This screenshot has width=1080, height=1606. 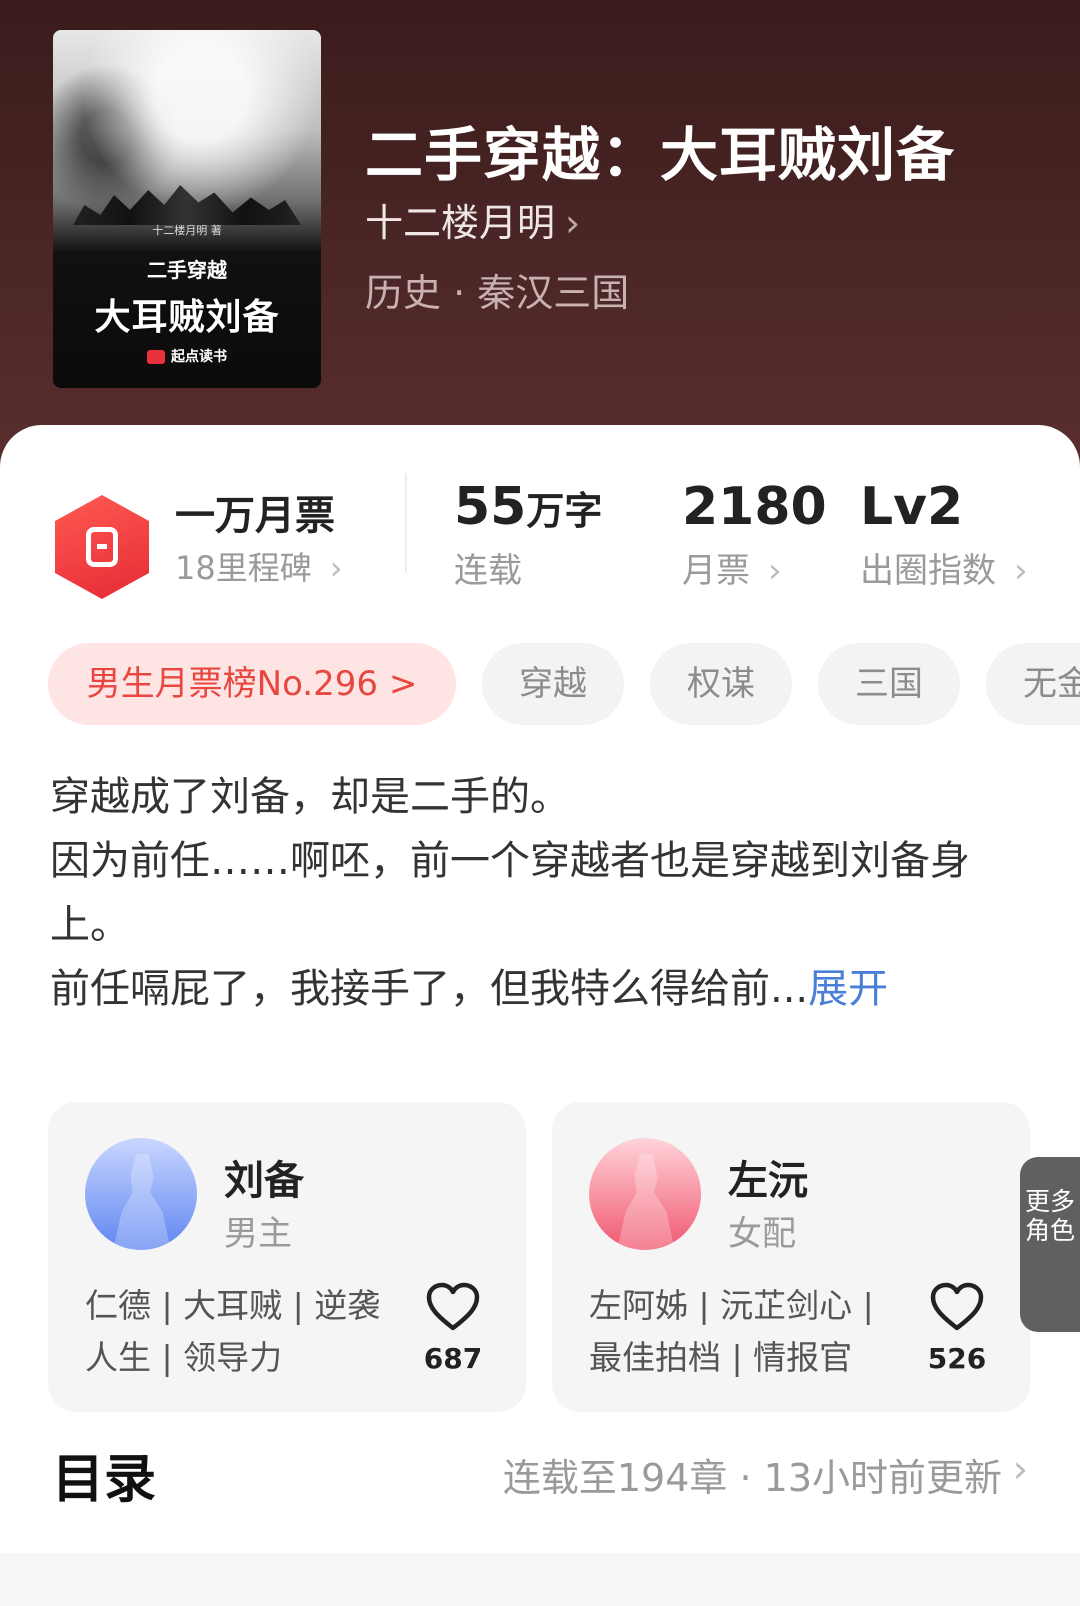 What do you see at coordinates (1050, 1244) in the screenshot?
I see `more-roles-button: 更多角色` at bounding box center [1050, 1244].